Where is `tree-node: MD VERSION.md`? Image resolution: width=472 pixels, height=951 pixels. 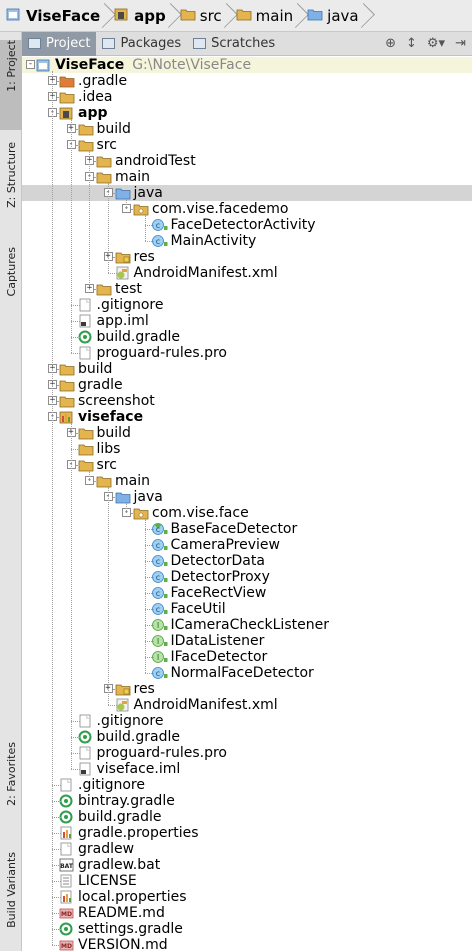 tree-node: MD VERSION.md is located at coordinates (247, 944).